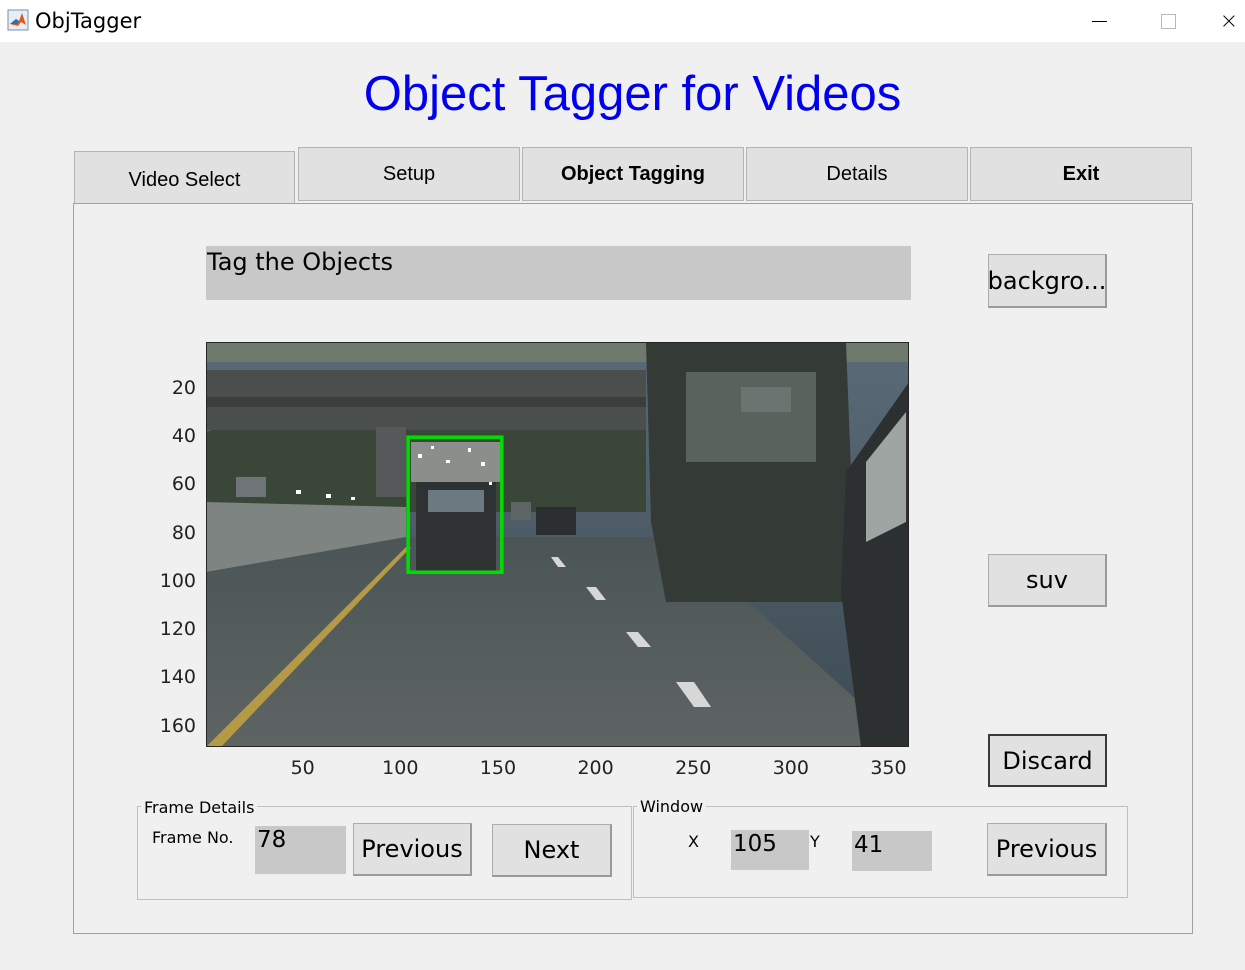 The height and width of the screenshot is (970, 1245). Describe the element at coordinates (193, 837) in the screenshot. I see `frame-number-label: Frame No.` at that location.